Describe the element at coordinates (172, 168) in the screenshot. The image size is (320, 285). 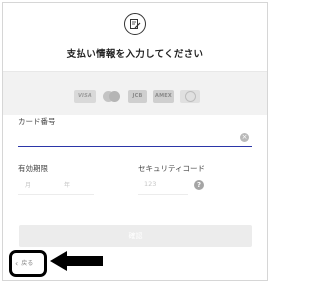
I see `security-code-label: セキュリティコード` at that location.